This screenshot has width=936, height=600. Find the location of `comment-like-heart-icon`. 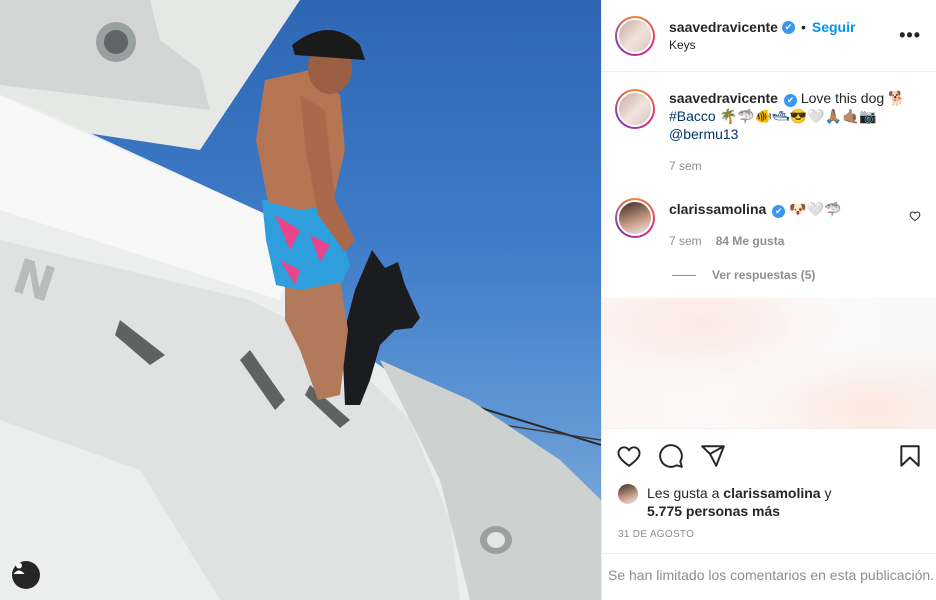

comment-like-heart-icon is located at coordinates (915, 217).